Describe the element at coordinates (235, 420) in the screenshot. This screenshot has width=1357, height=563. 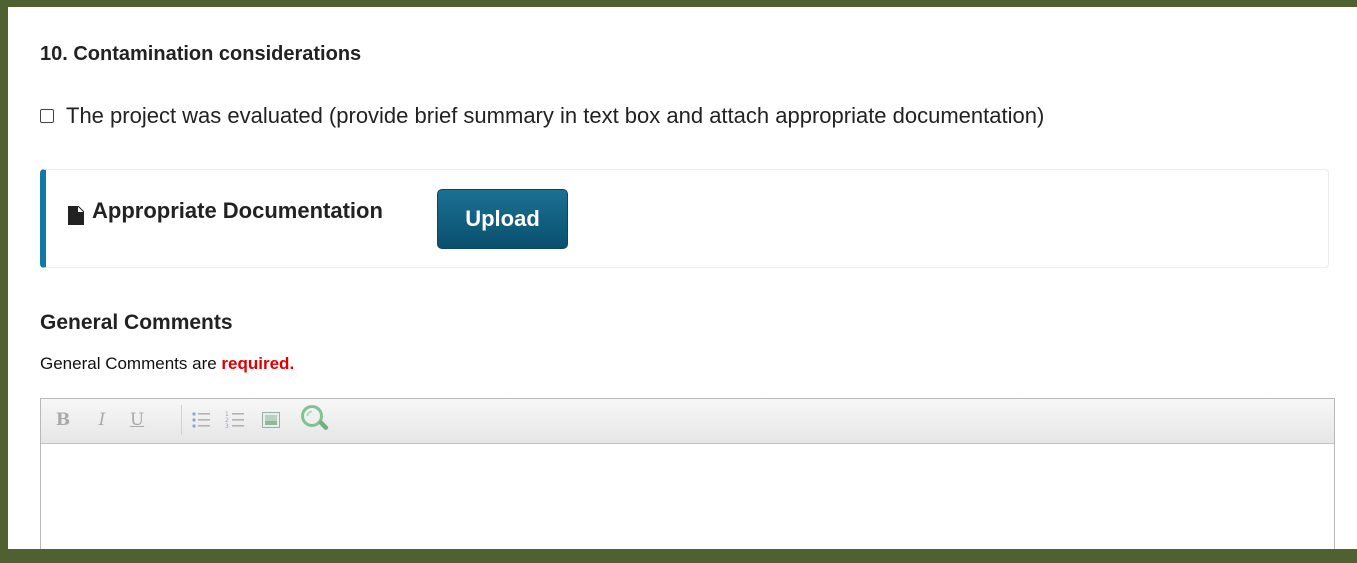
I see `numbered-list-icon: 1 2 3` at that location.